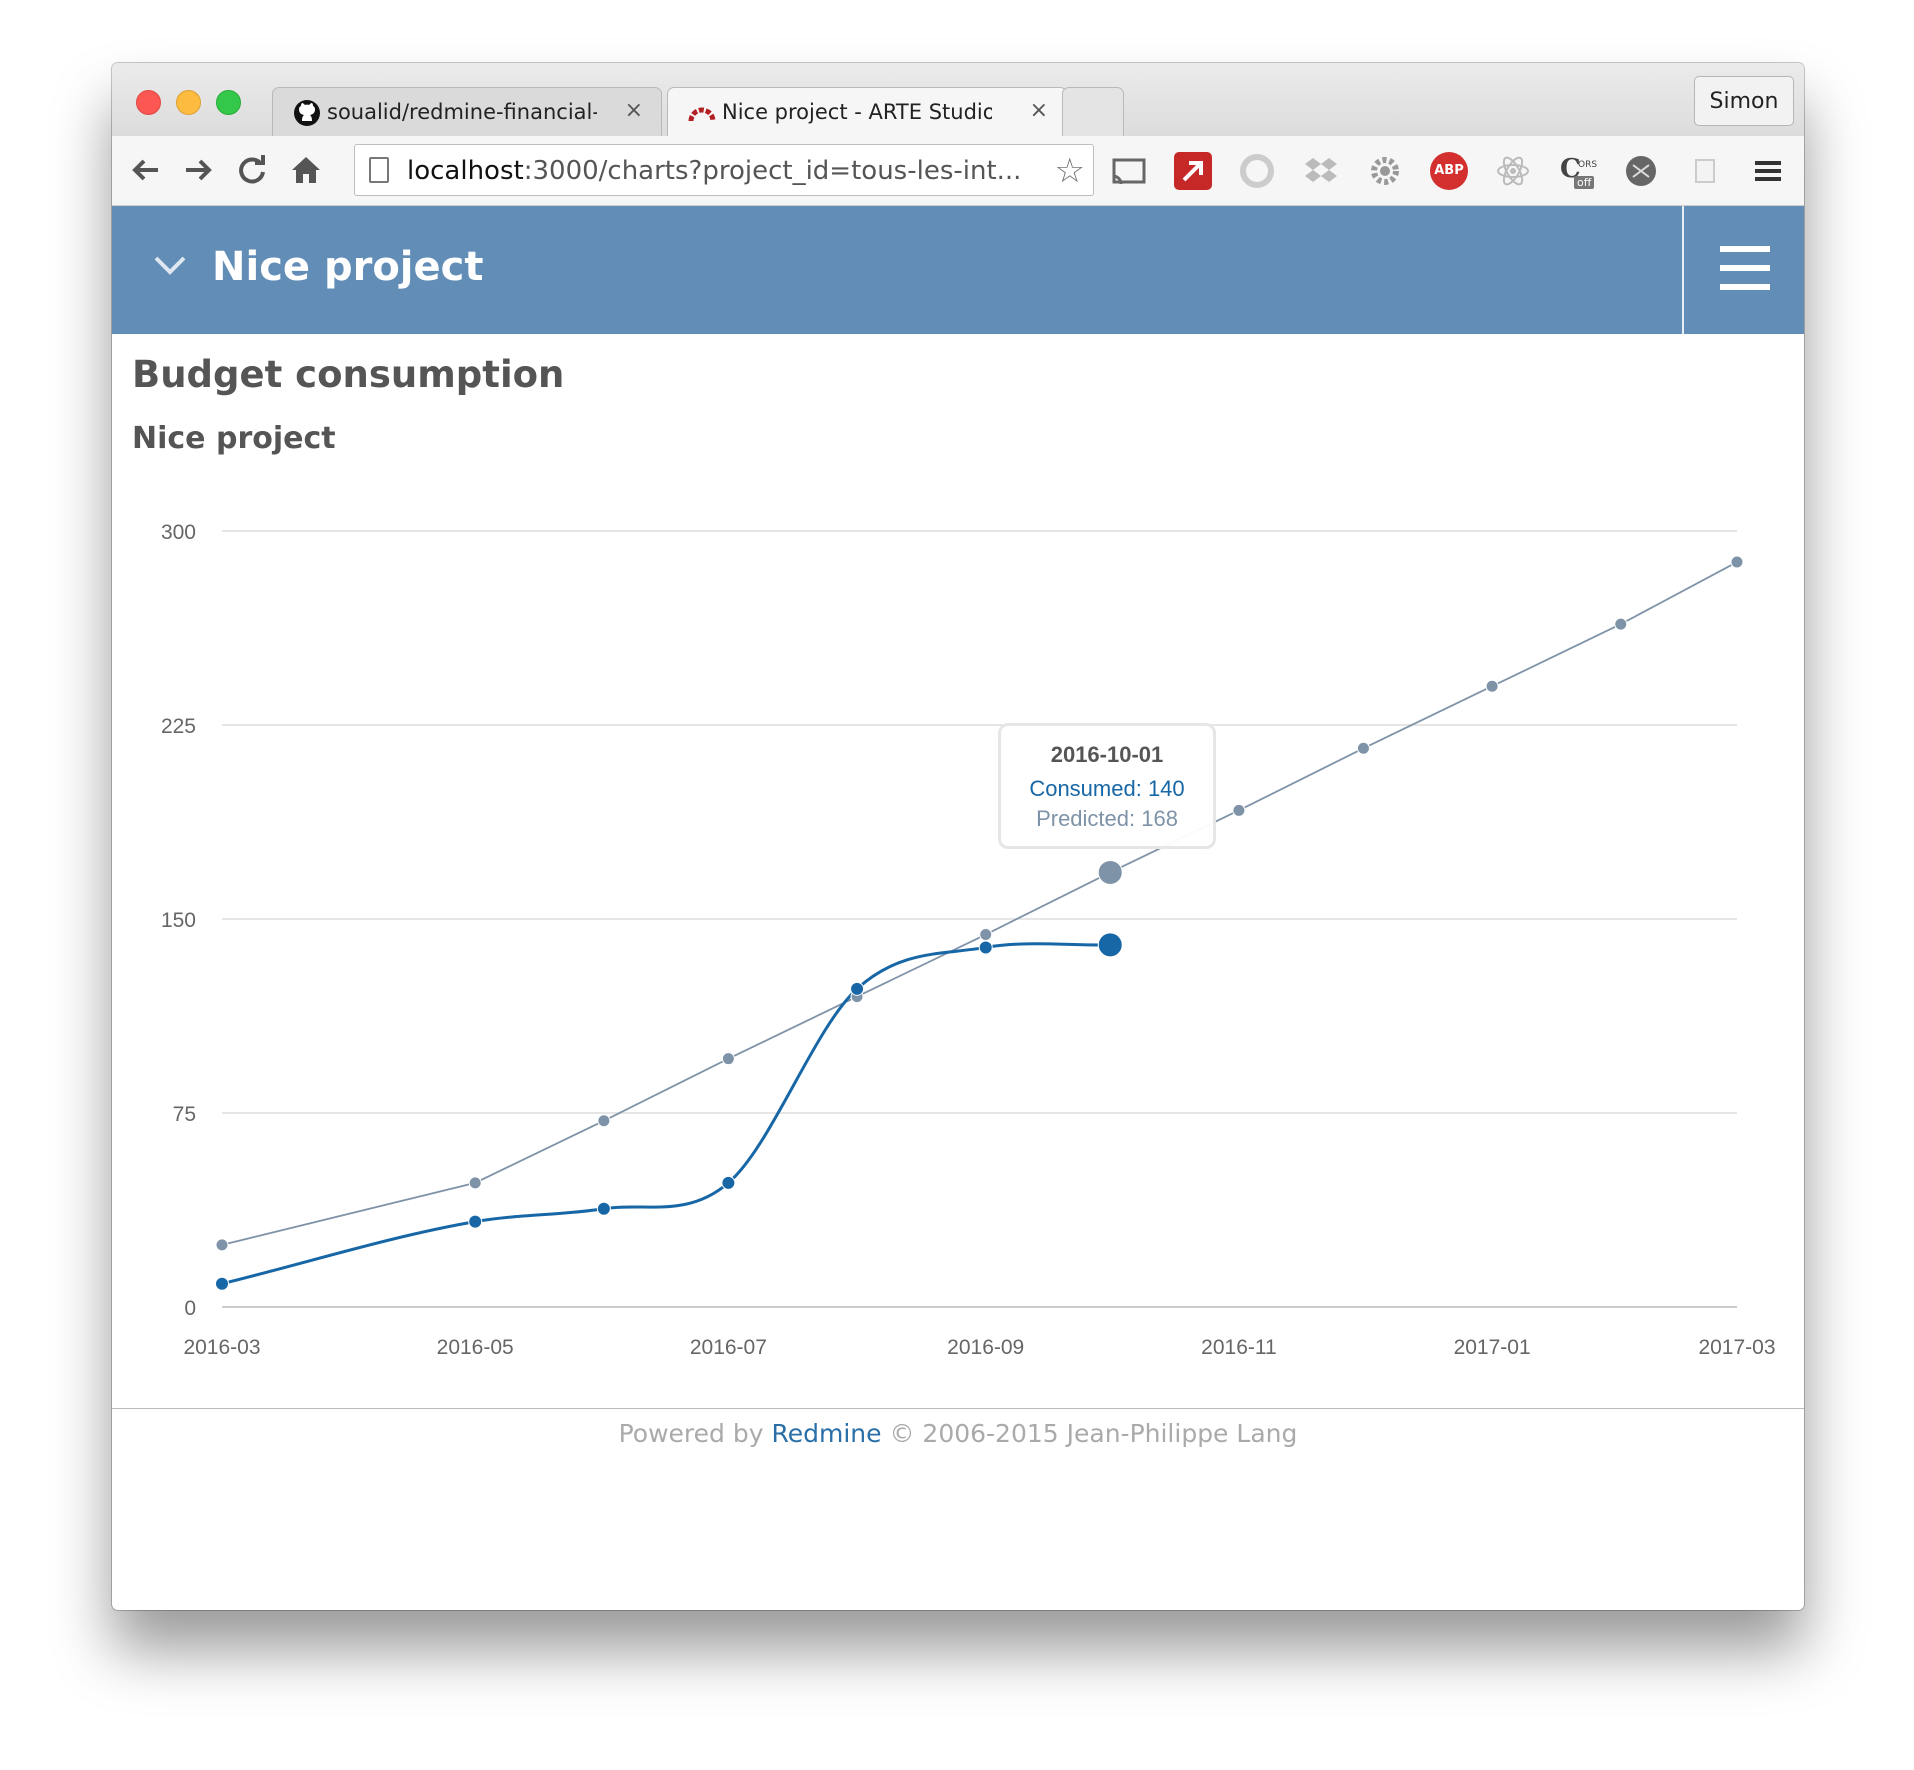 Image resolution: width=1914 pixels, height=1770 pixels. Describe the element at coordinates (221, 1347) in the screenshot. I see `x-tick-label: 2016-03` at that location.